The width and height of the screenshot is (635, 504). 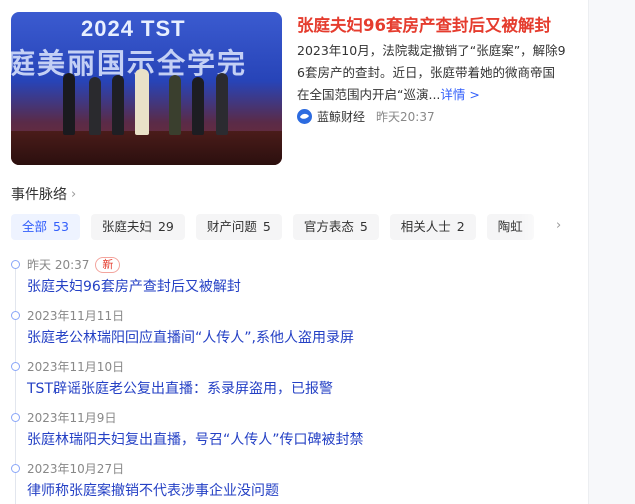 I want to click on news-source: 蓝鲸财经 昨天20:37, so click(x=366, y=116).